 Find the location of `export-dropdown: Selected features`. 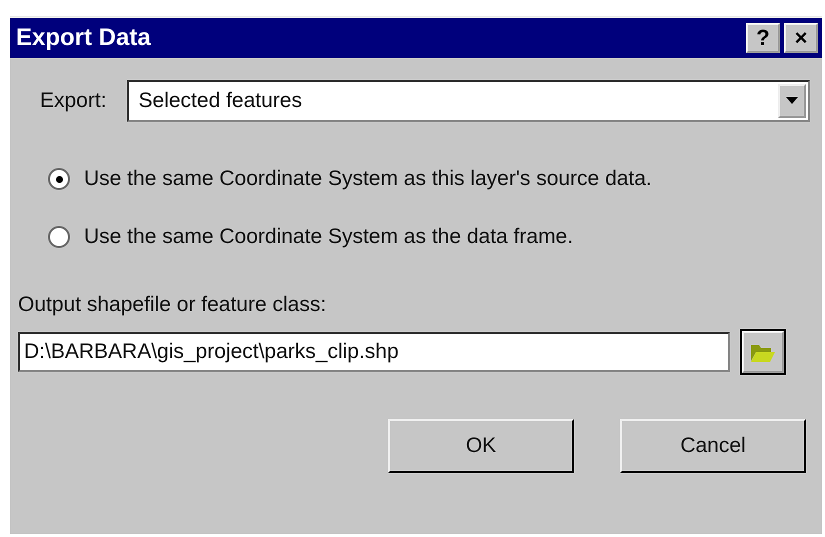

export-dropdown: Selected features is located at coordinates (468, 101).